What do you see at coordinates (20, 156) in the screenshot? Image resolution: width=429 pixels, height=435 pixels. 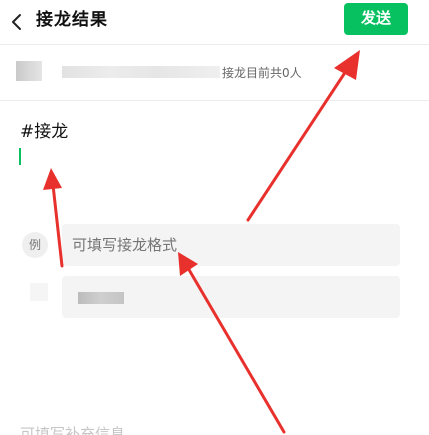 I see `text-cursor` at bounding box center [20, 156].